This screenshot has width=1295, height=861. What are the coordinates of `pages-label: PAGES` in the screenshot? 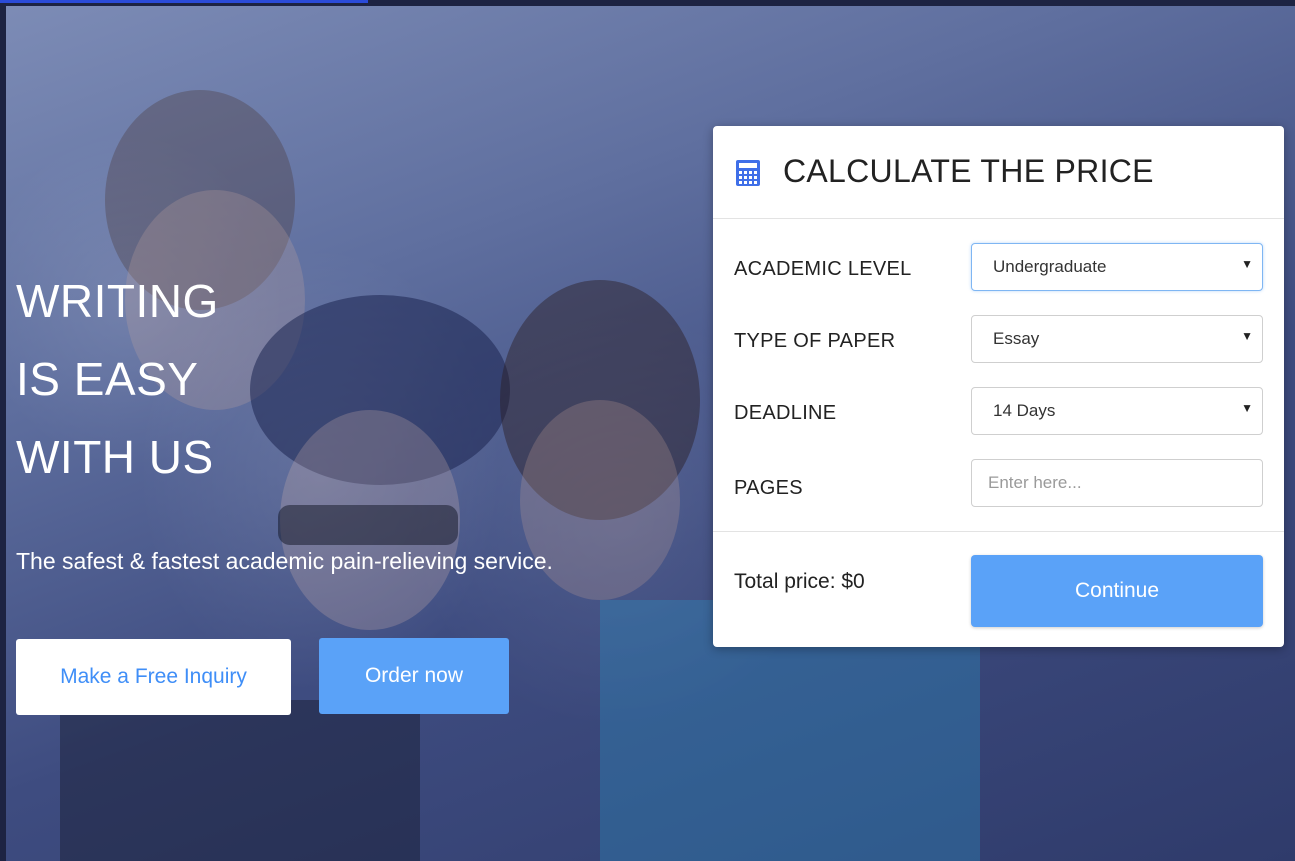 It's located at (768, 488).